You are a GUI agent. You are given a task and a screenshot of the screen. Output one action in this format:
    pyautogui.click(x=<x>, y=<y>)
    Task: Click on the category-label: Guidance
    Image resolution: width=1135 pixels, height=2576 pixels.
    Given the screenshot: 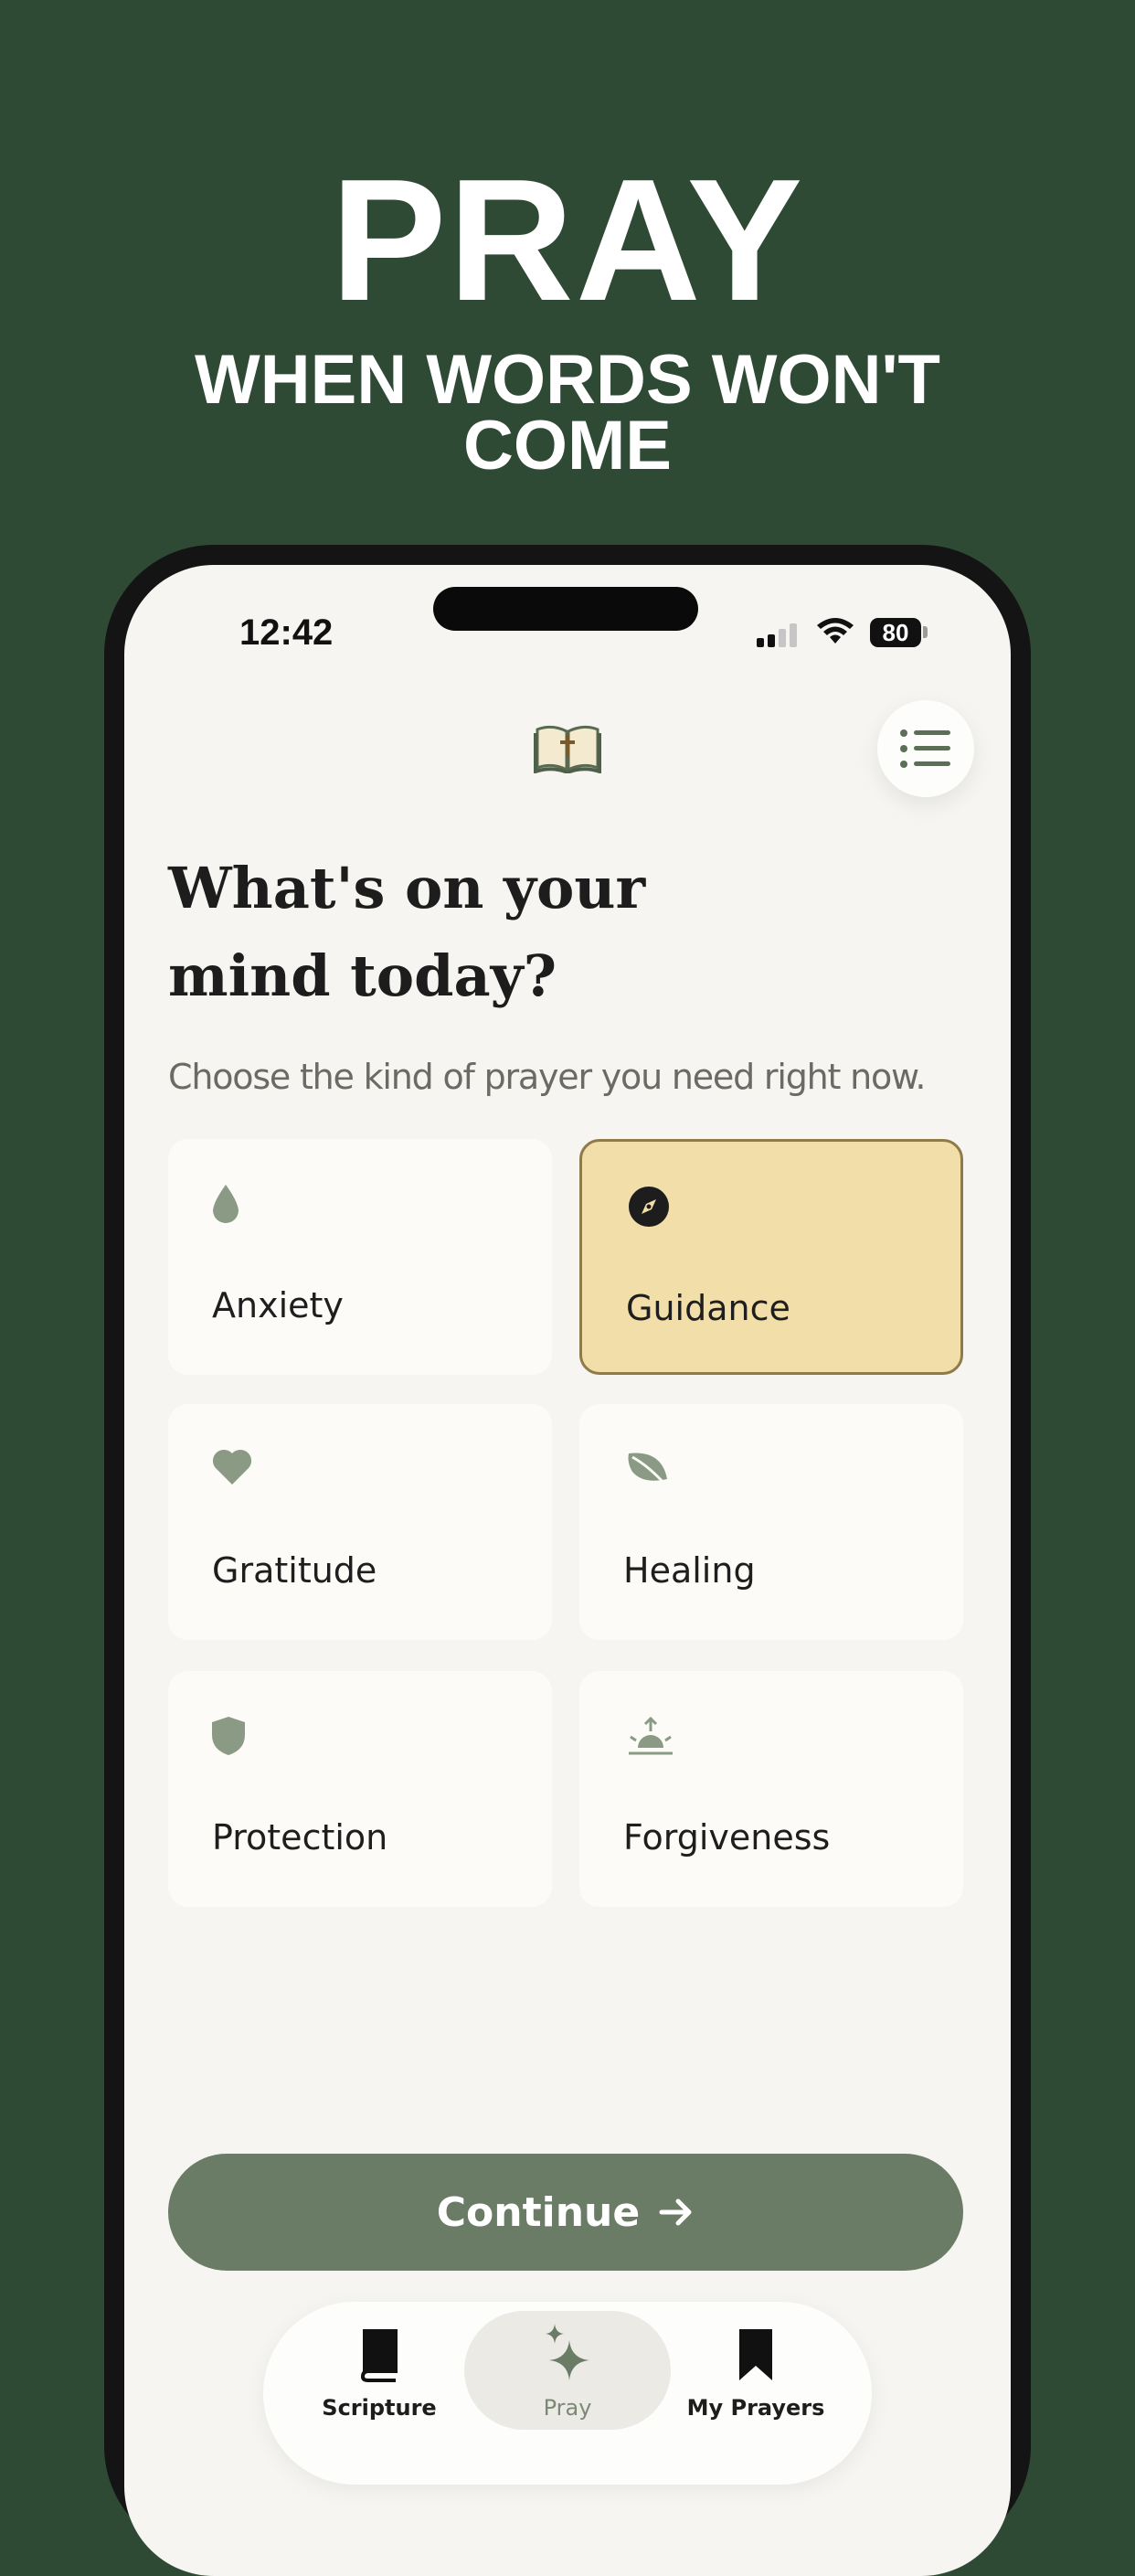 What is the action you would take?
    pyautogui.click(x=708, y=1308)
    